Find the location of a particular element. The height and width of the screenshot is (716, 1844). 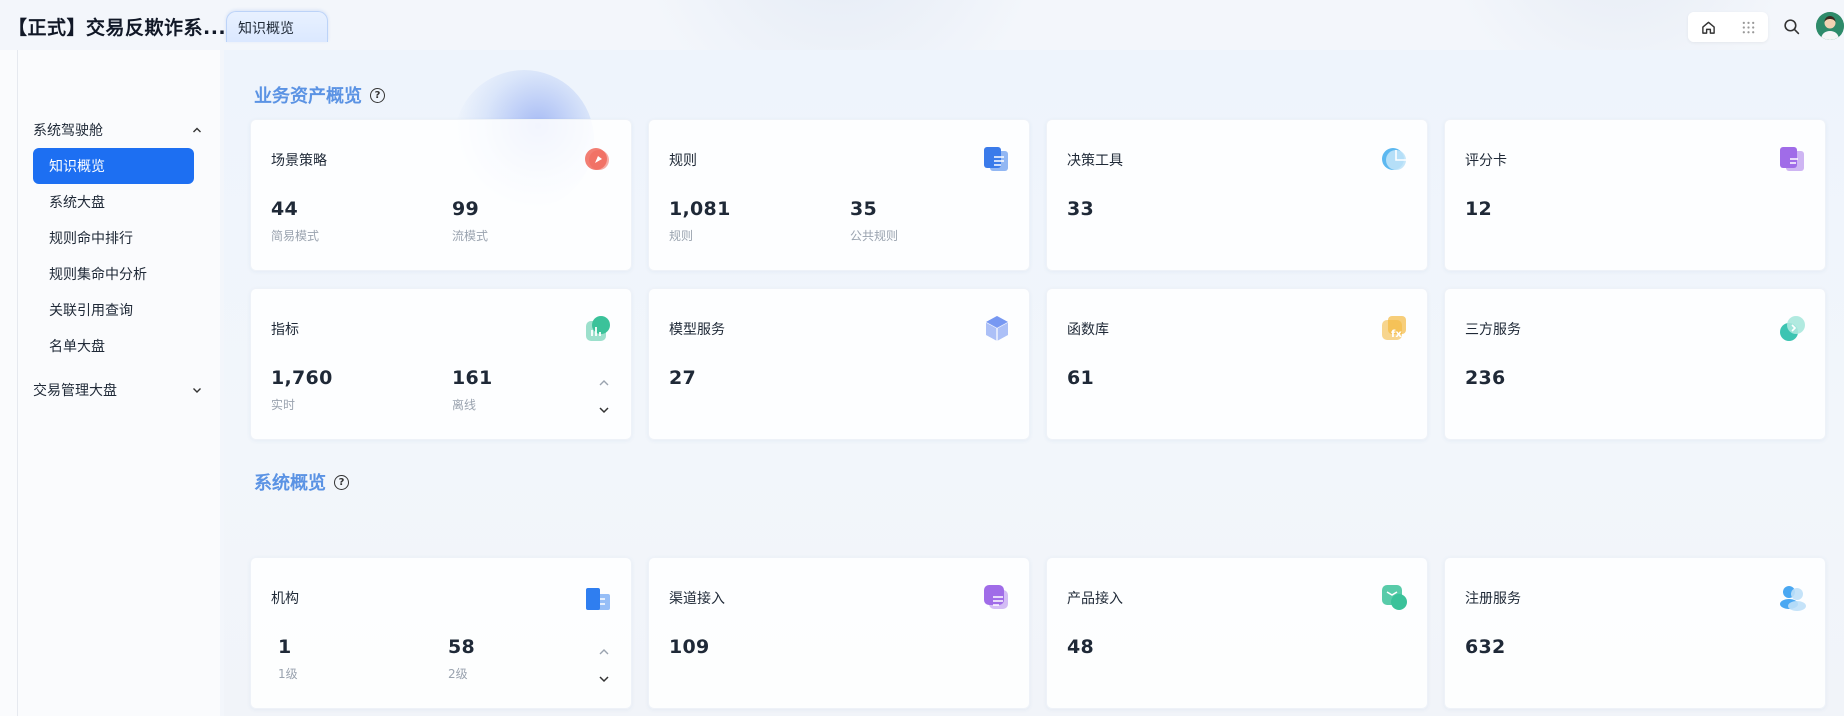

user-avatar-icon is located at coordinates (1830, 26).